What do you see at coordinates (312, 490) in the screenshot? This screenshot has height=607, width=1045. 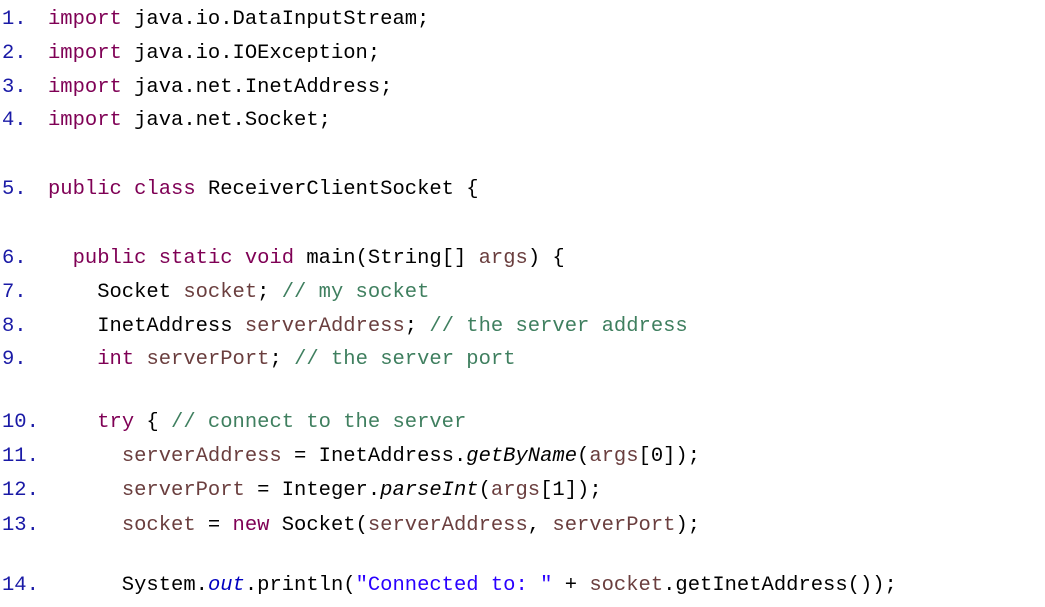 I see `code-token: = Integer.` at bounding box center [312, 490].